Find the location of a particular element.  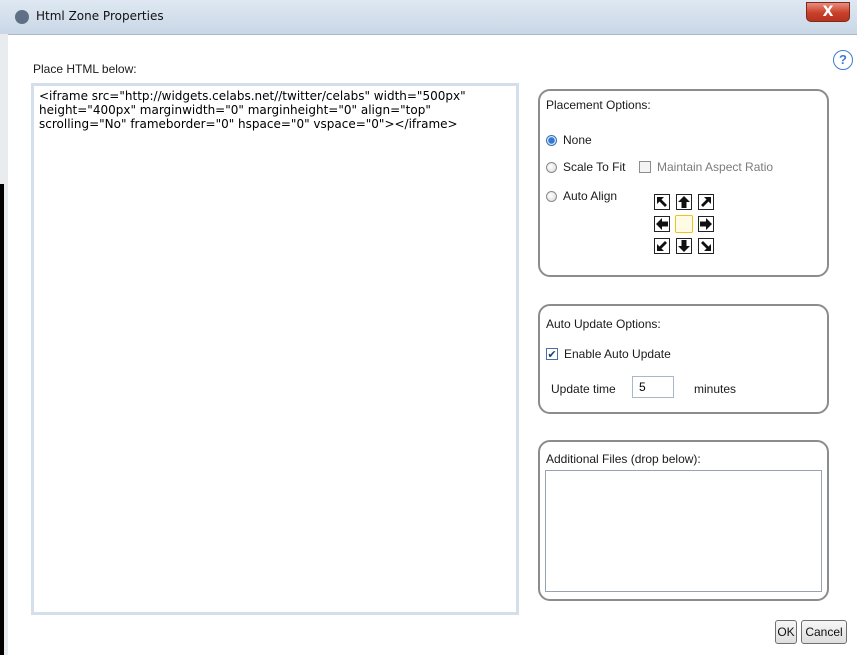

maintain-aspect-label: Maintain Aspect Ratio is located at coordinates (715, 167).